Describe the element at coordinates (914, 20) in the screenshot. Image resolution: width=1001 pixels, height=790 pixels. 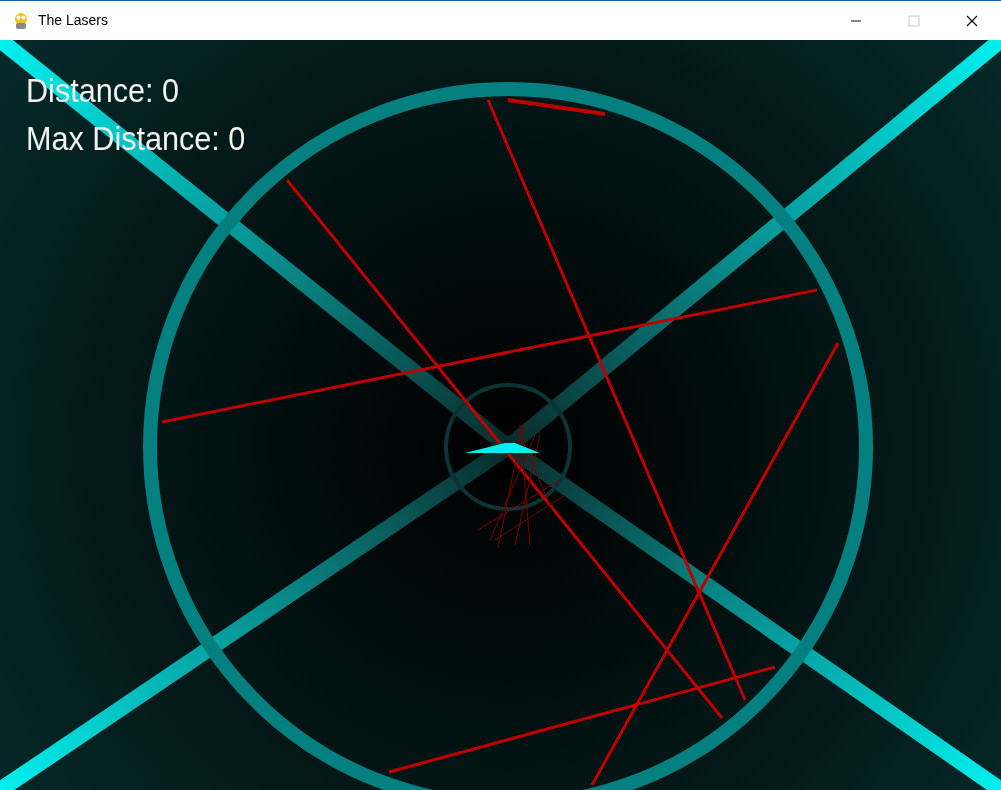
I see `maximize-icon` at that location.